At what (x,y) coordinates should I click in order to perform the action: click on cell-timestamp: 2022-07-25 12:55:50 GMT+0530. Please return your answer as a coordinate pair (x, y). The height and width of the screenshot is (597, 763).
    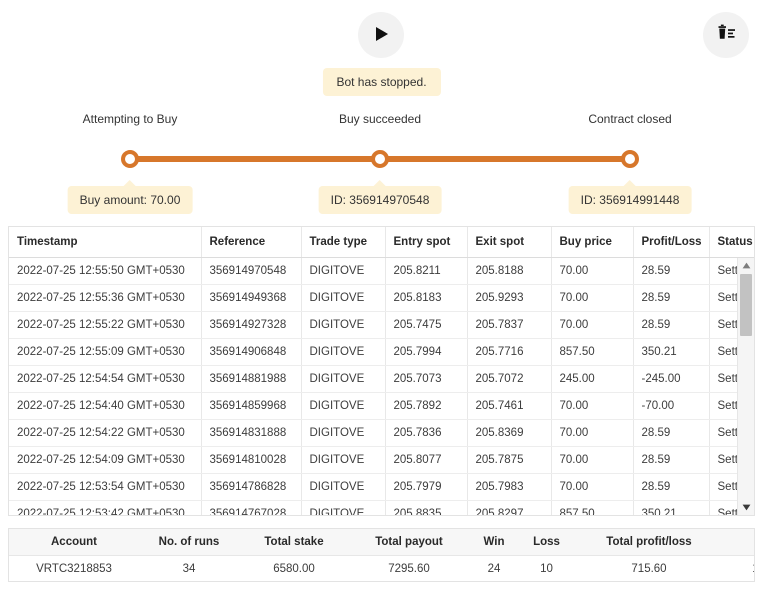
    Looking at the image, I should click on (105, 271).